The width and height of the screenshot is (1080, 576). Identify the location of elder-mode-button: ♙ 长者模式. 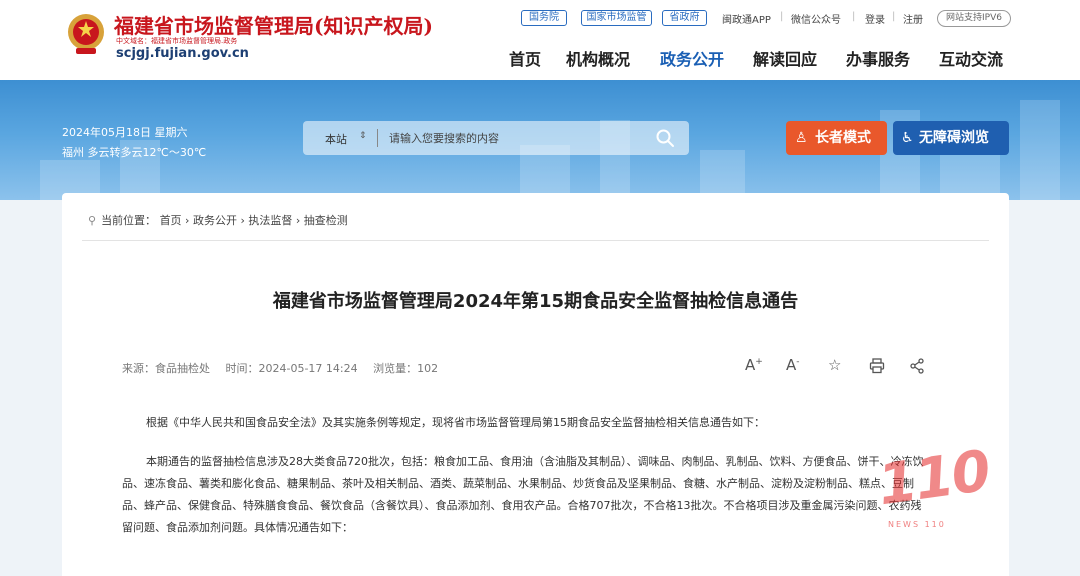
(836, 138).